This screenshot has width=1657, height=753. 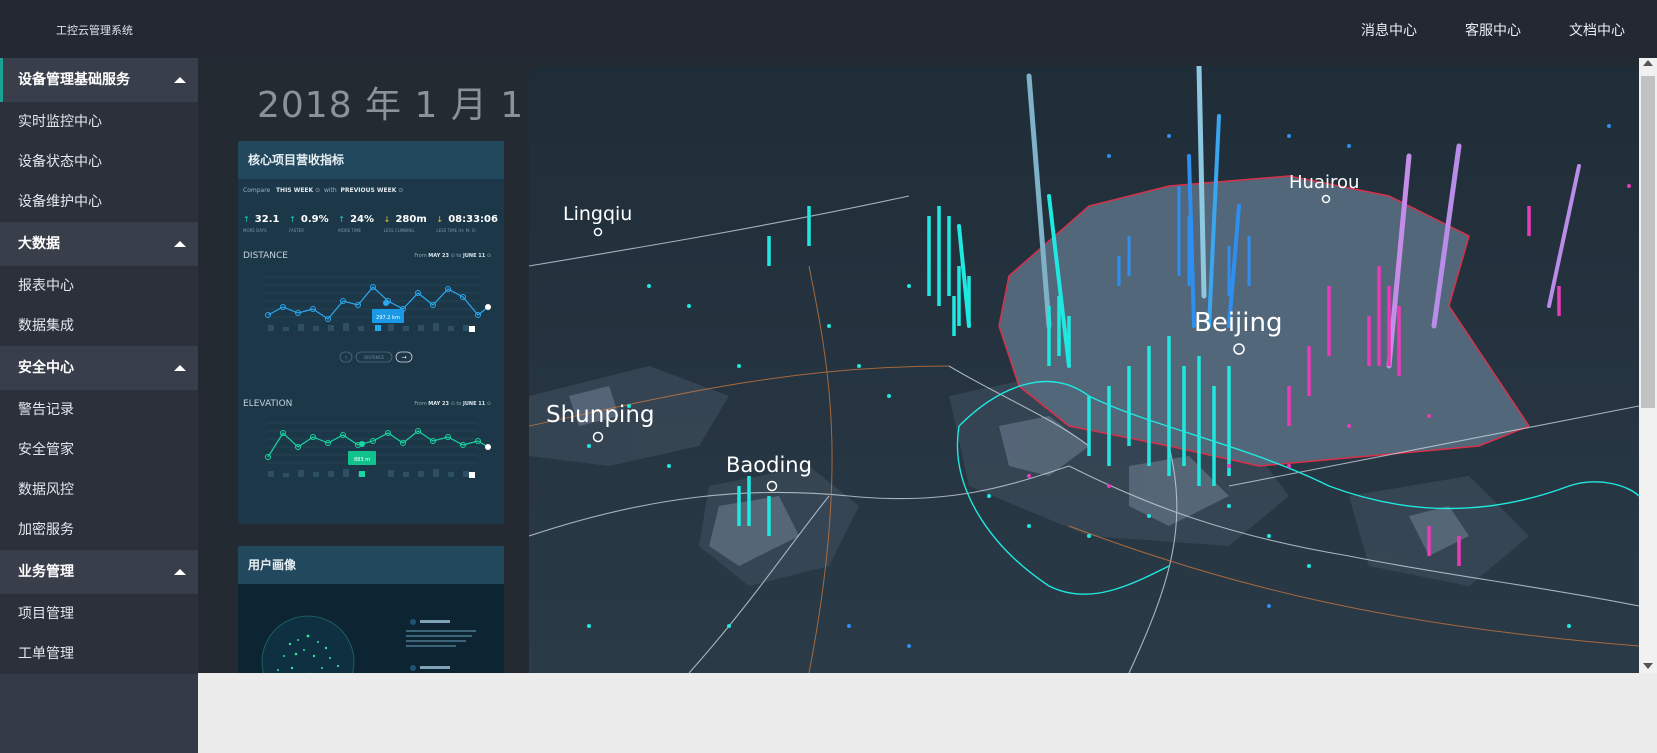 I want to click on compare-with: with, so click(x=330, y=190).